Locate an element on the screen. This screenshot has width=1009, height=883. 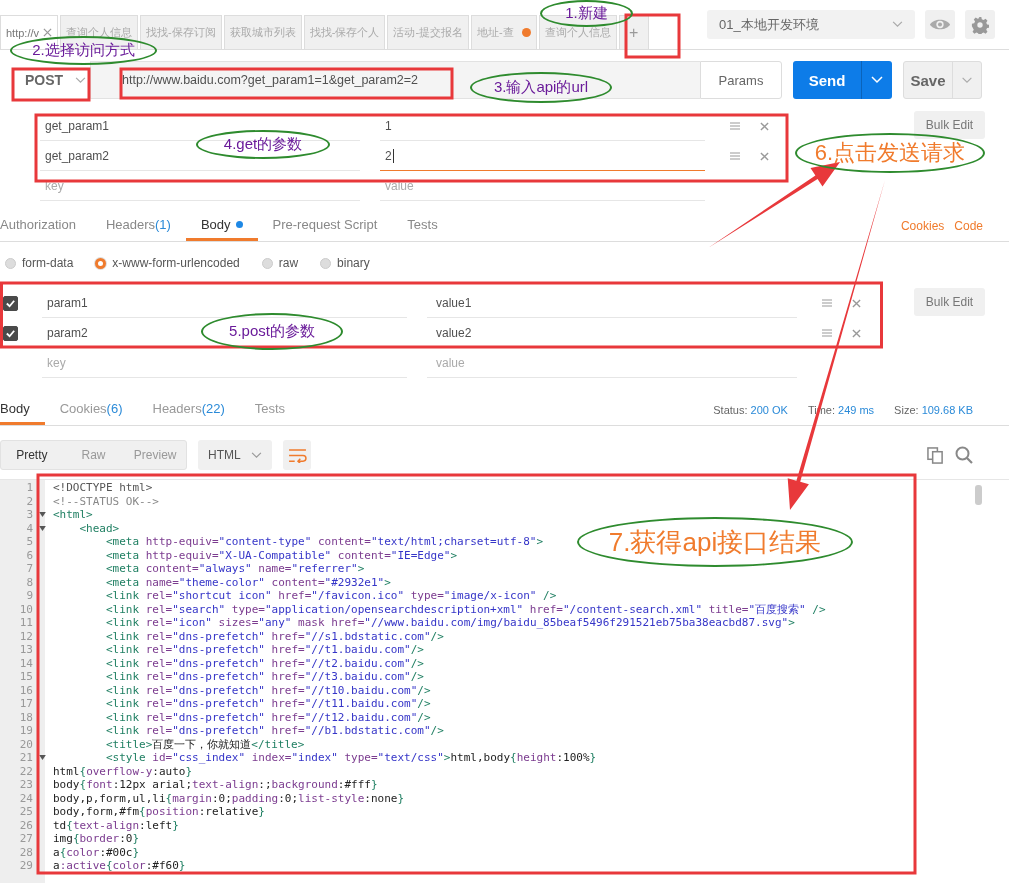
view-mode-button: Pretty is located at coordinates (32, 455).